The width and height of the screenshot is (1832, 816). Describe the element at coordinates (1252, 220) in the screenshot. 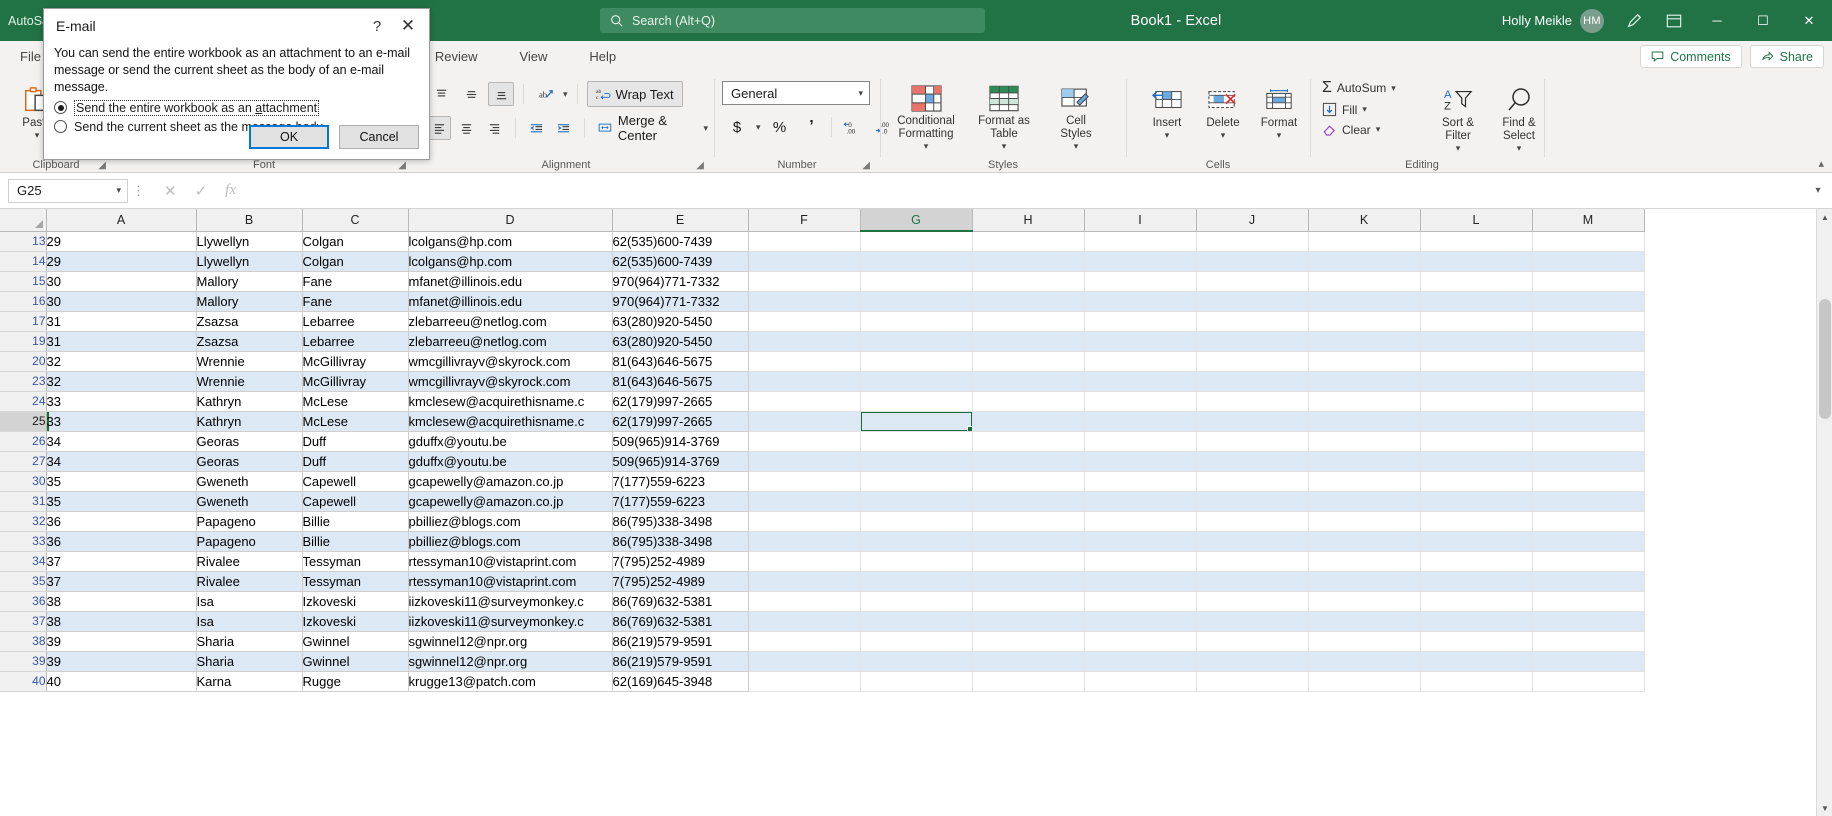

I see `column-header-j: J` at that location.